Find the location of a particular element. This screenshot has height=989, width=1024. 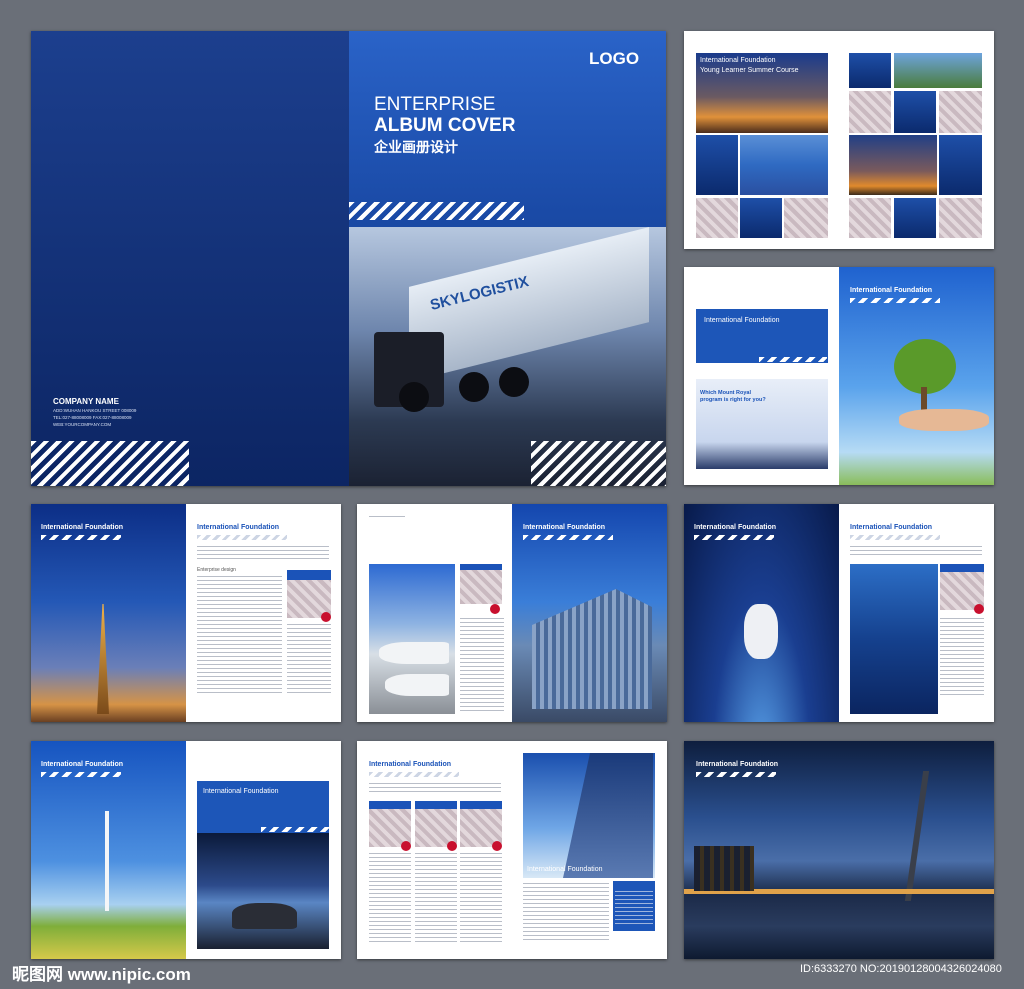

company-address: ADD:WUHAN HANKOU STREET 008009 is located at coordinates (95, 410).